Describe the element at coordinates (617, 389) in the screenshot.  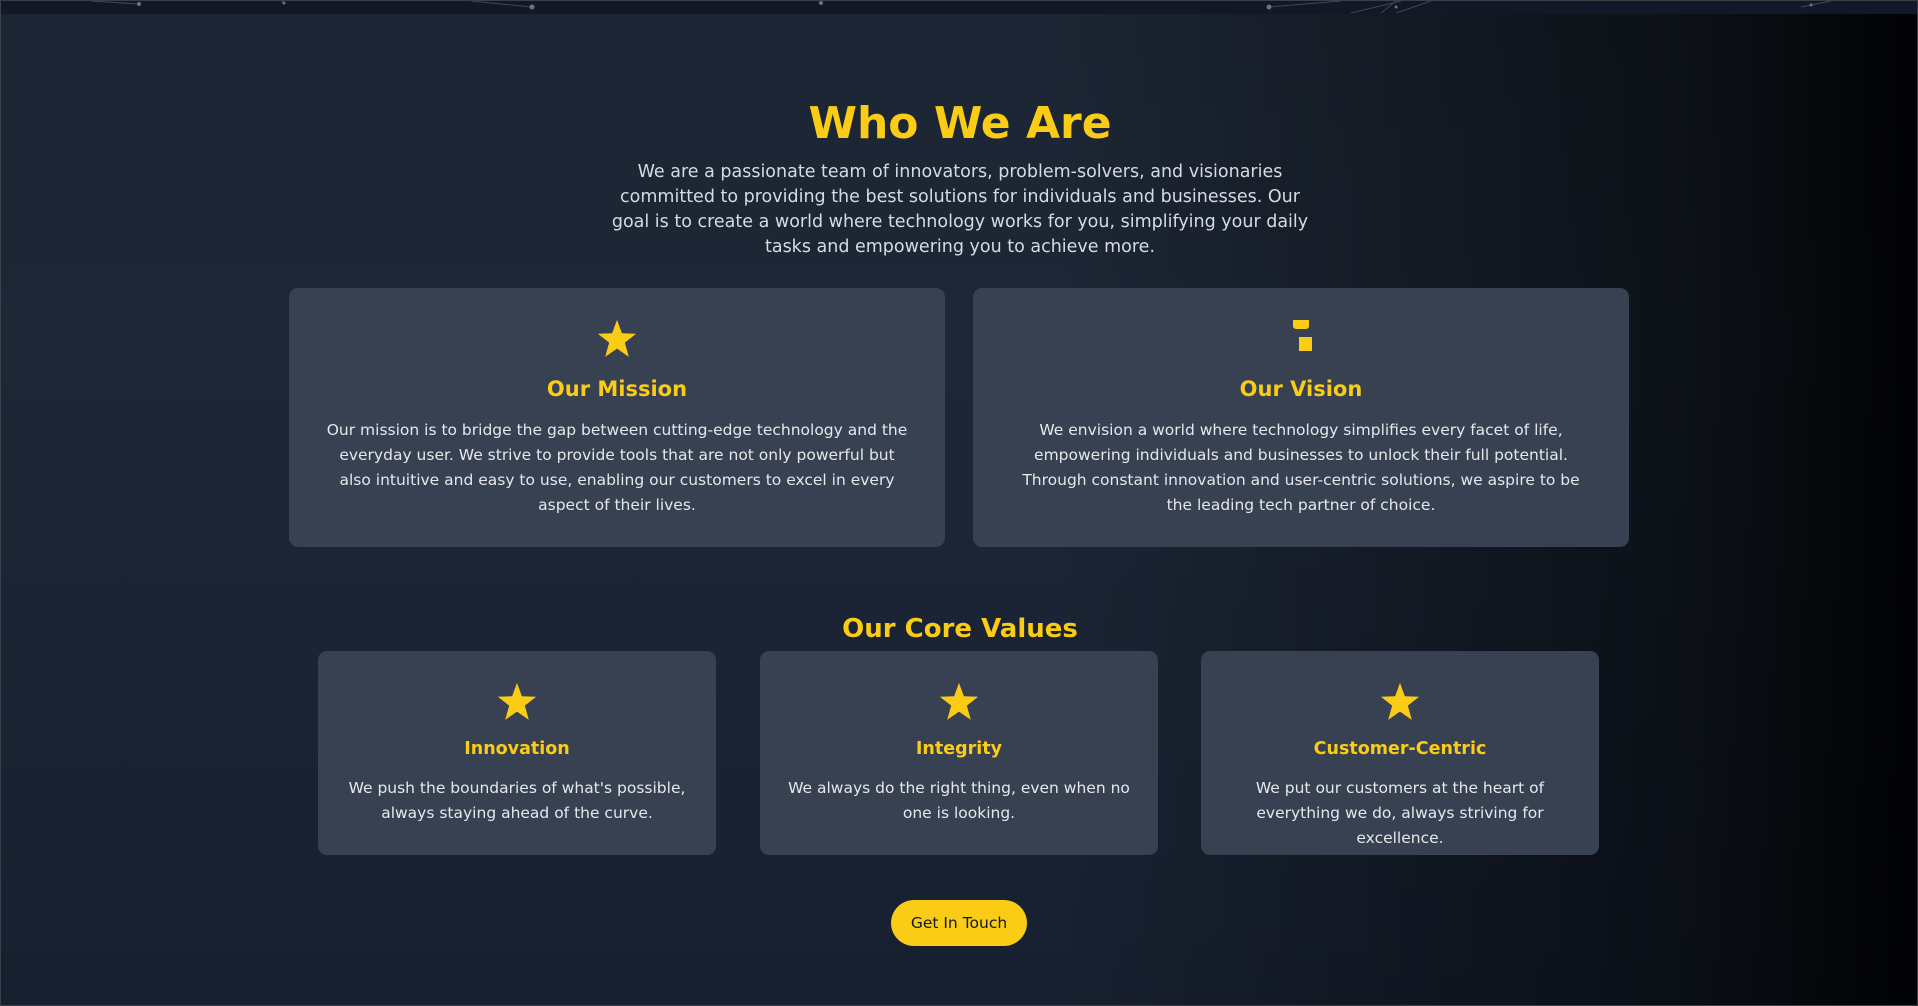
I see `mission-title: Our Mission` at that location.